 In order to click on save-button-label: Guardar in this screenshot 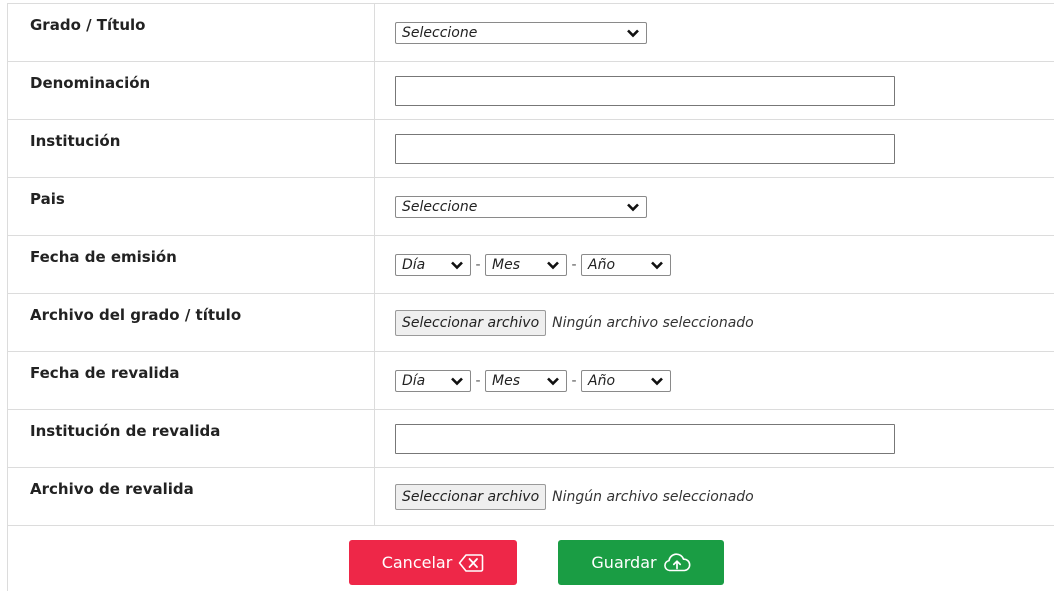, I will do `click(624, 562)`.